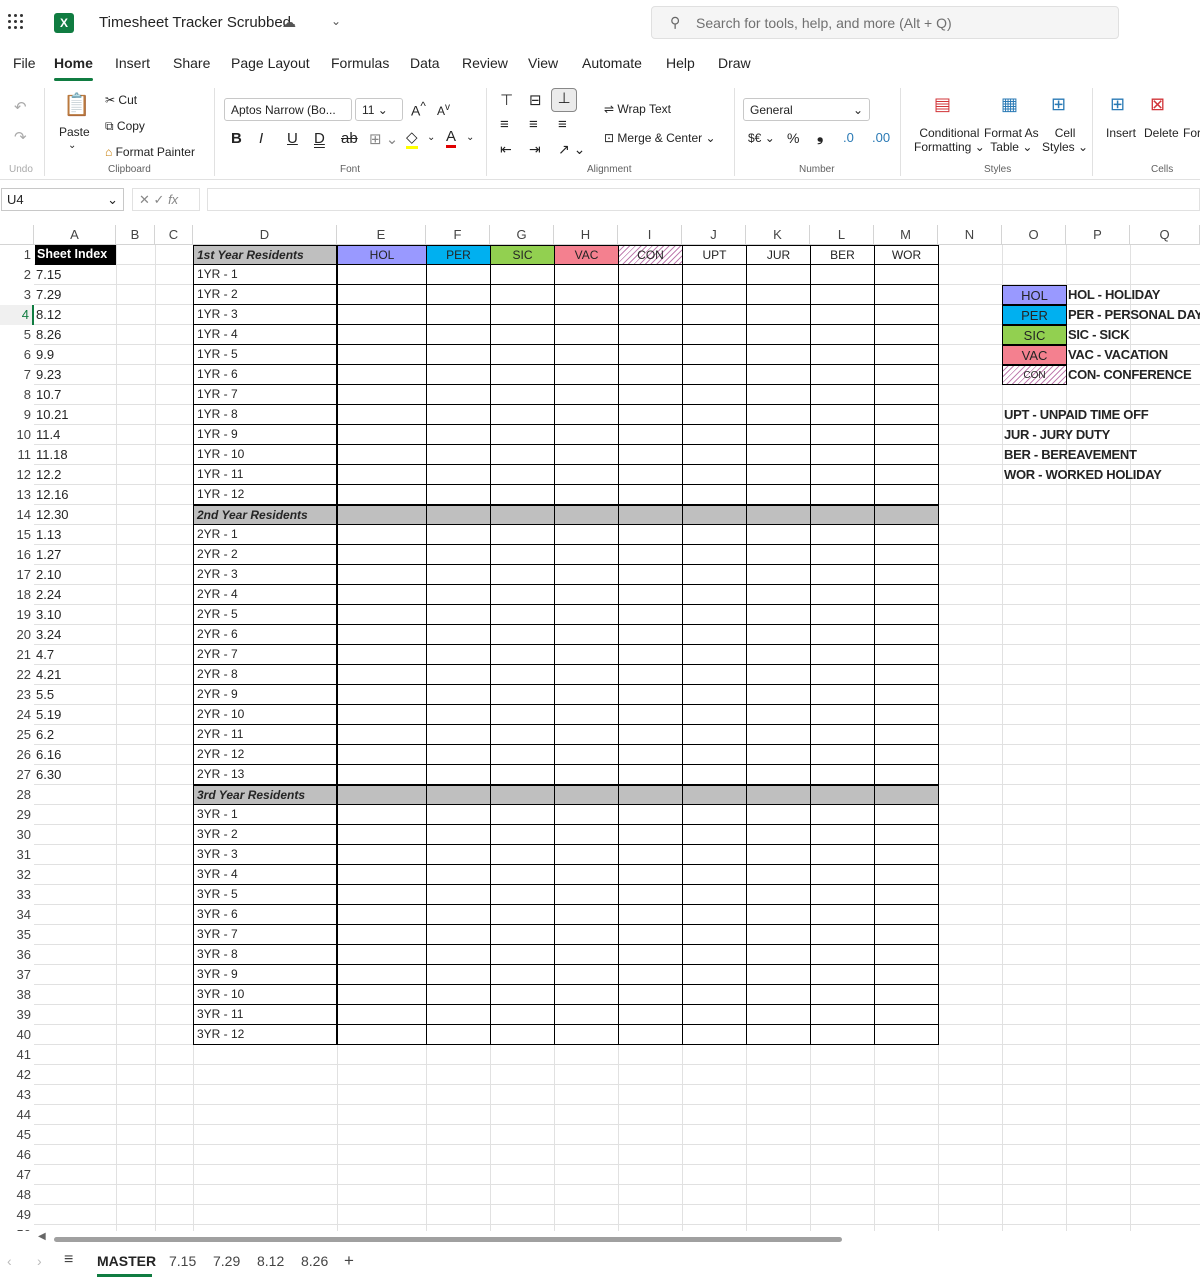 The height and width of the screenshot is (1278, 1200). What do you see at coordinates (17, 395) in the screenshot?
I see `row-header: 8` at bounding box center [17, 395].